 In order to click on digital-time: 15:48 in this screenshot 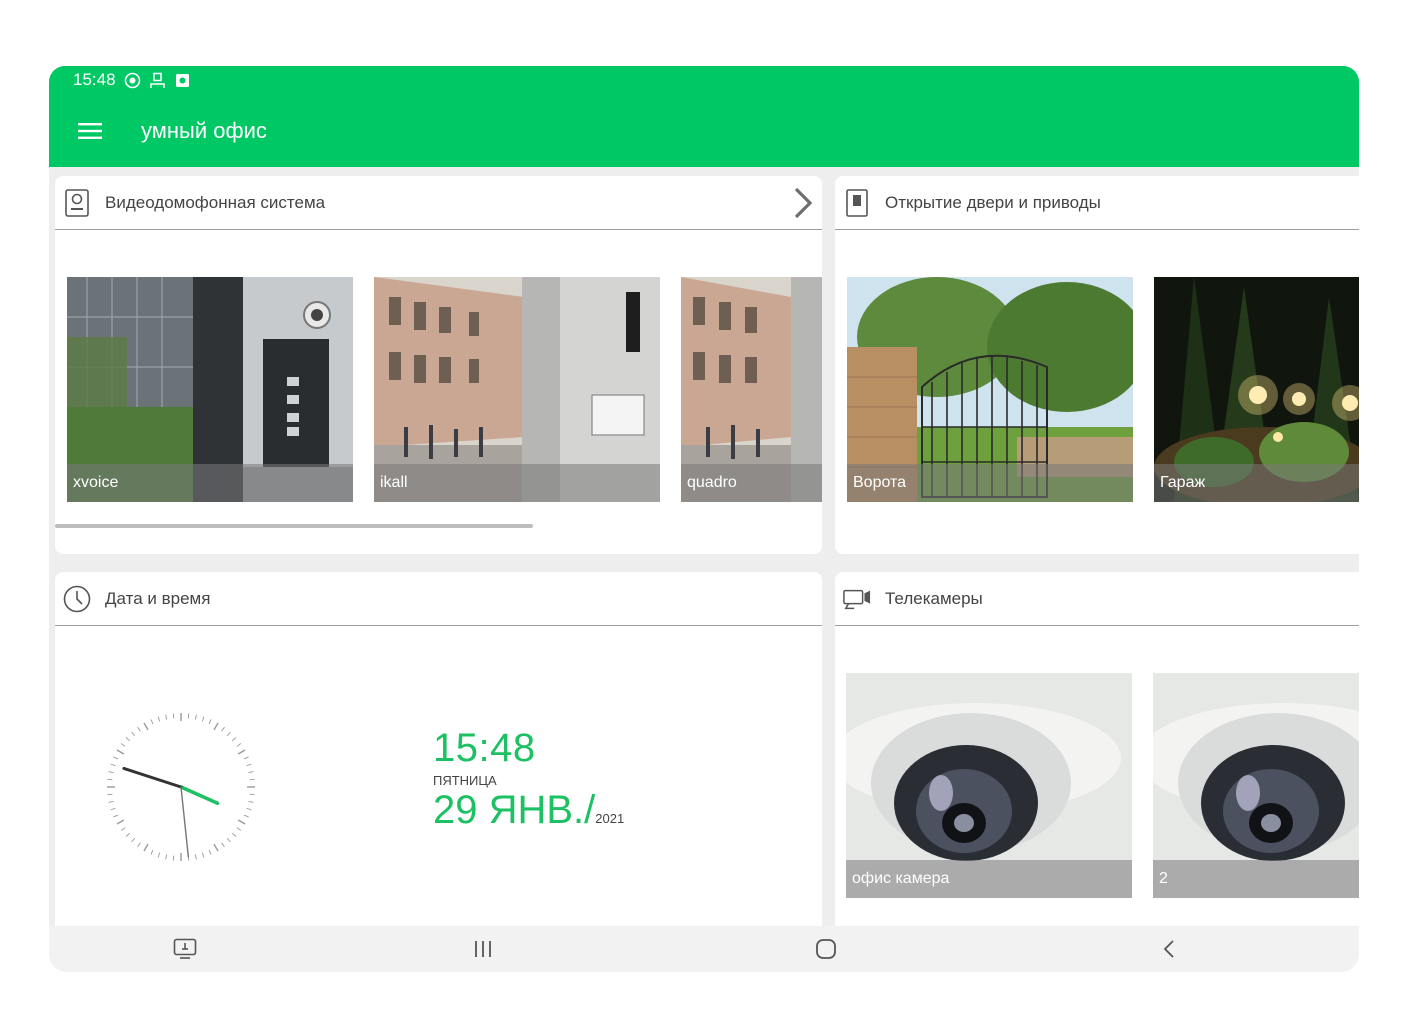, I will do `click(484, 748)`.